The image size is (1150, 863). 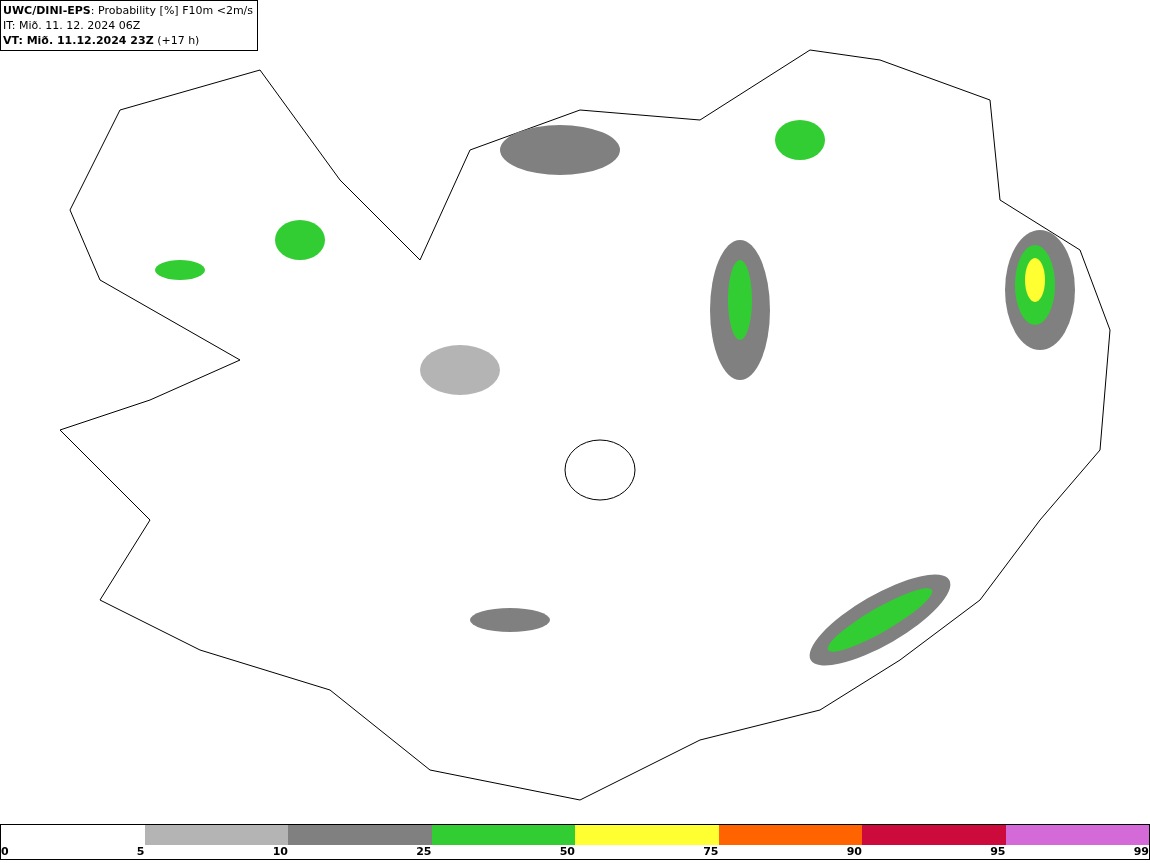 What do you see at coordinates (102, 40) in the screenshot?
I see `header-line: VT: Mið. 11.12.2024 23Z (+17 h)` at bounding box center [102, 40].